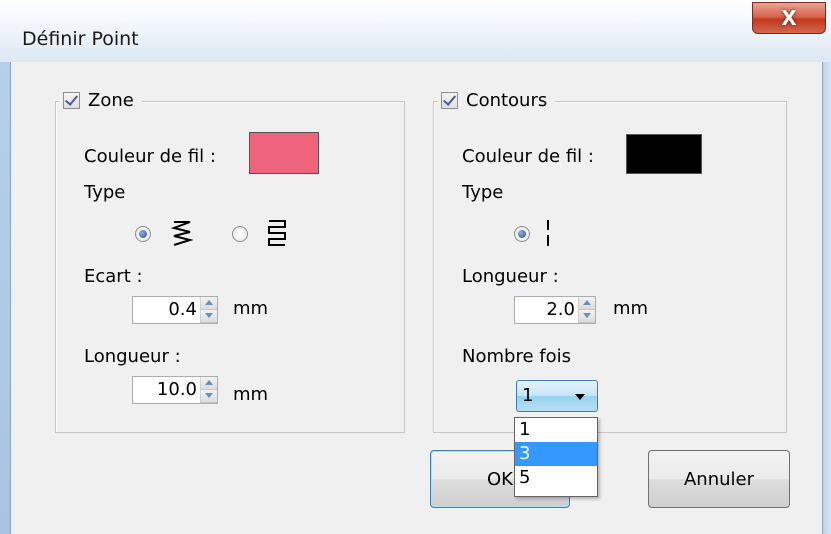 Image resolution: width=831 pixels, height=534 pixels. What do you see at coordinates (510, 276) in the screenshot?
I see `contours-longueur-label: Longueur :` at bounding box center [510, 276].